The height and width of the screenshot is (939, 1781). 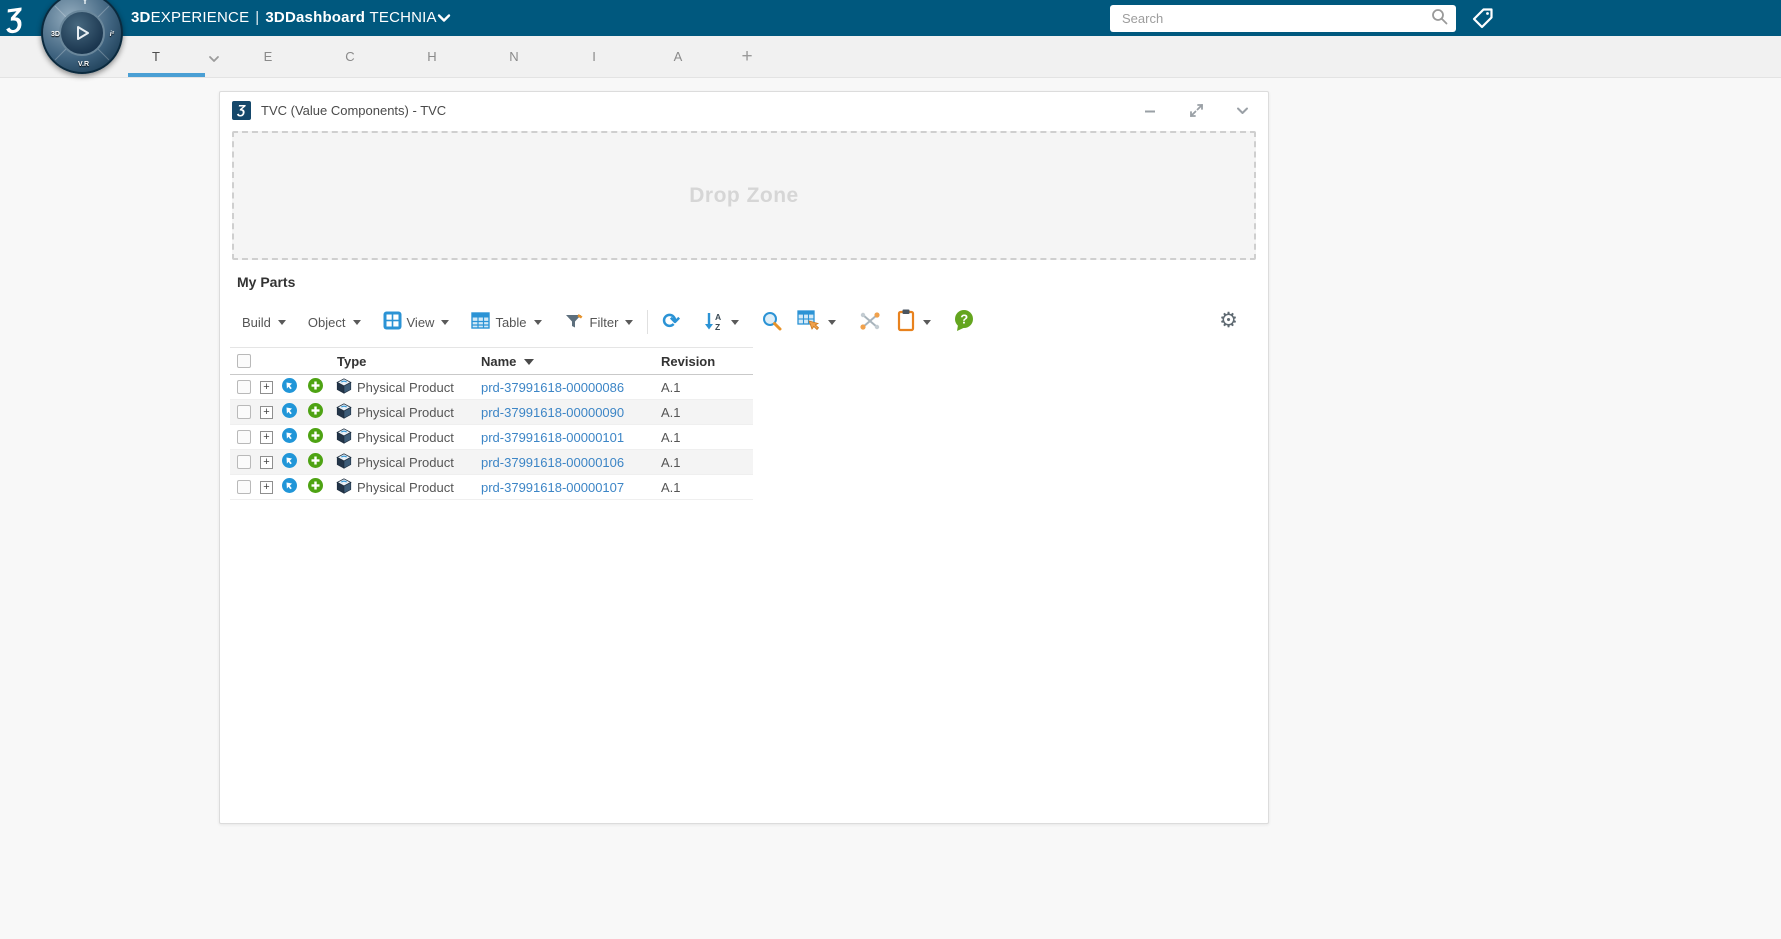 I want to click on compass-3d-quadrant: 3D, so click(x=55, y=34).